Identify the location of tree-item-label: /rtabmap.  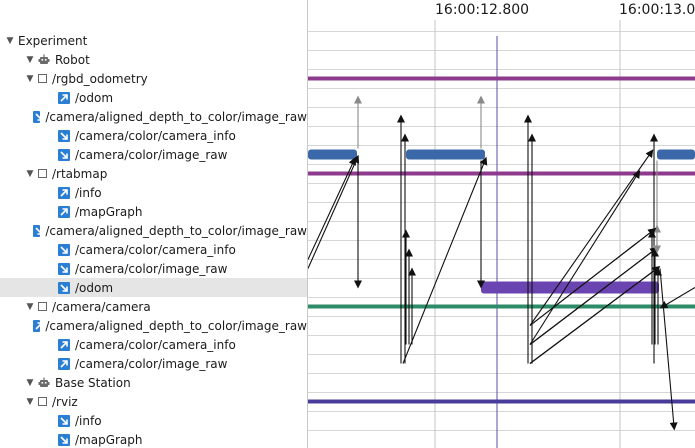
(80, 173).